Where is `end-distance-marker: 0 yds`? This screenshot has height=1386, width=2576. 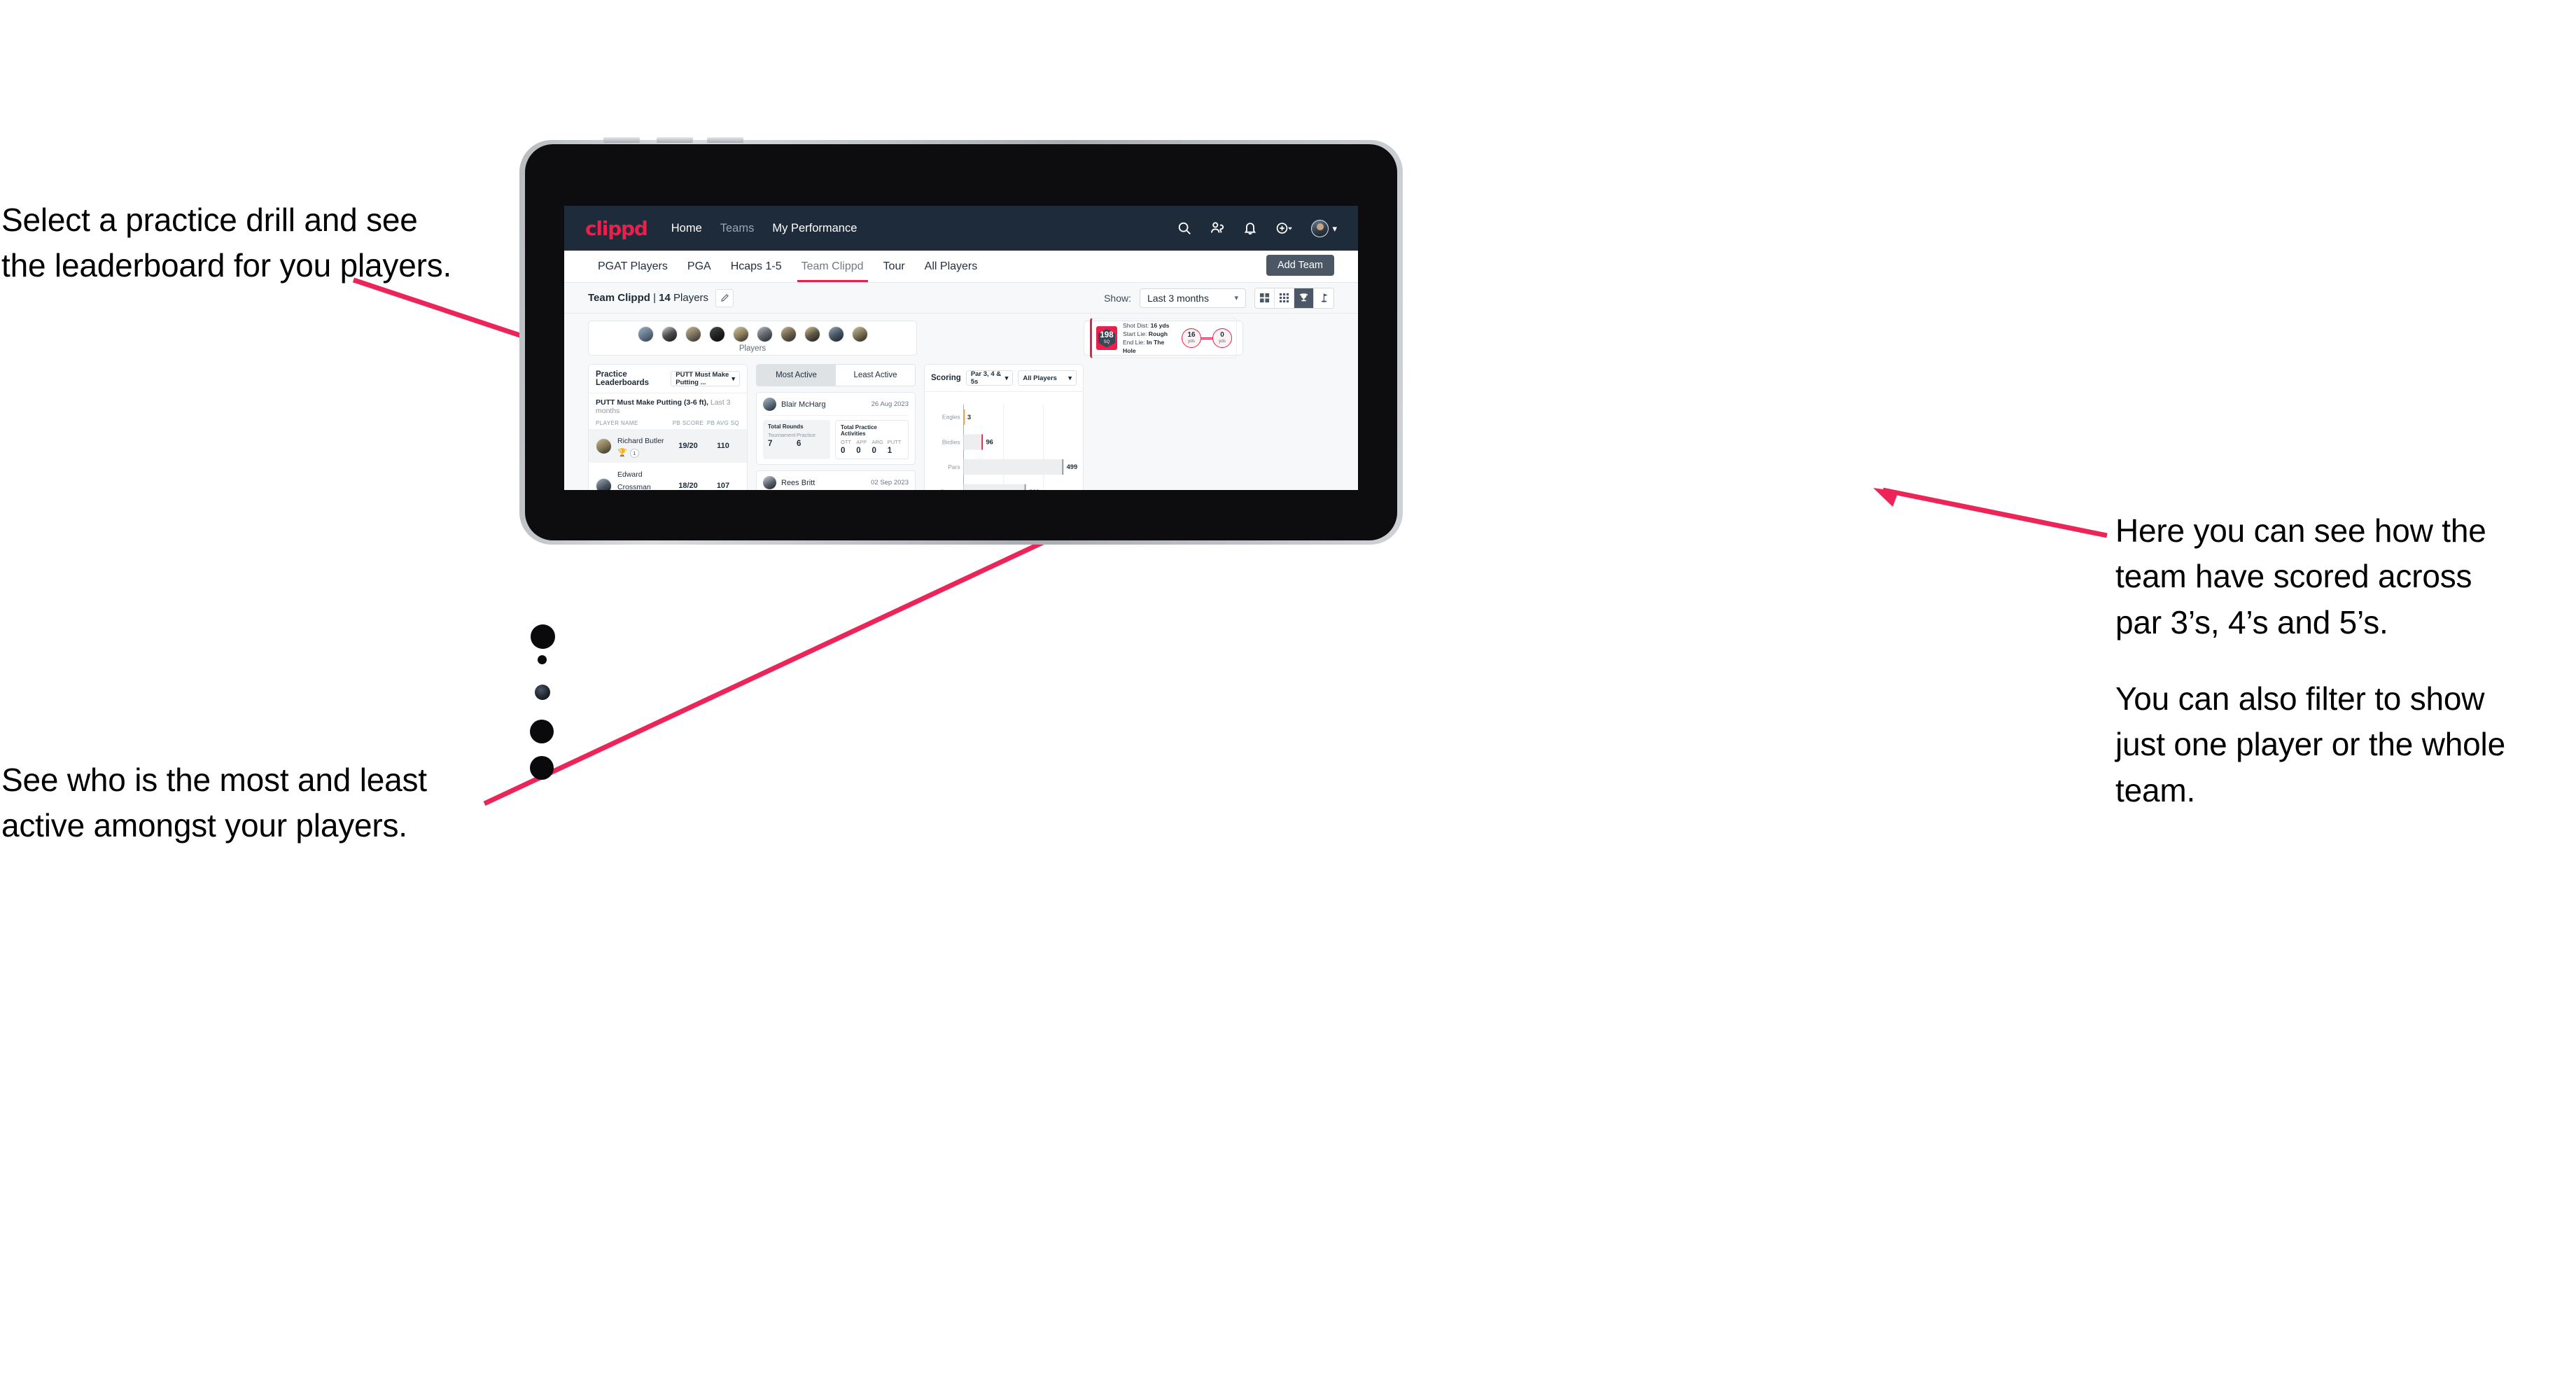
end-distance-marker: 0 yds is located at coordinates (1222, 338).